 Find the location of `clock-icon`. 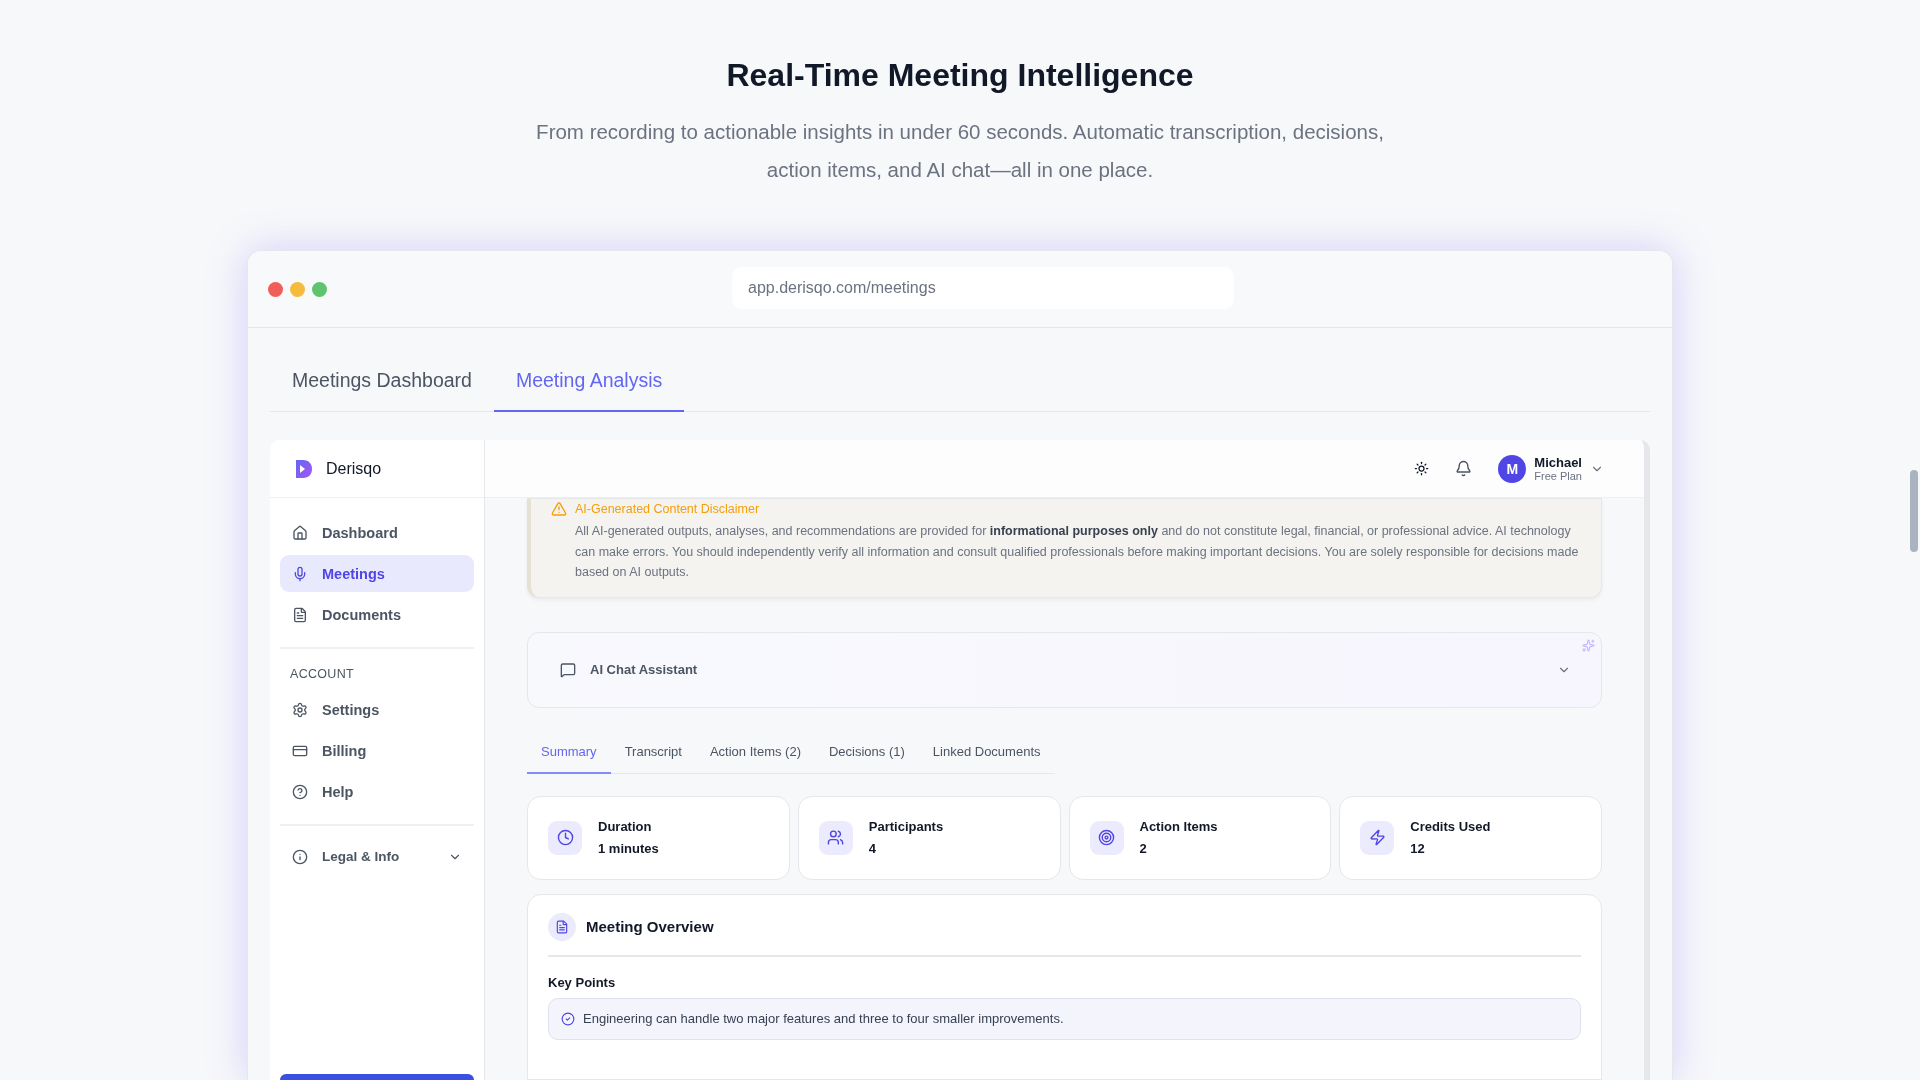

clock-icon is located at coordinates (565, 837).